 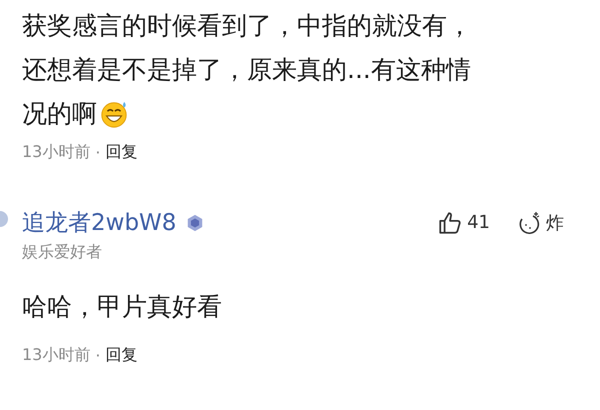 I want to click on comment-text-line: 还想着是不是掉了，原来真的...有这种情, so click(x=246, y=70).